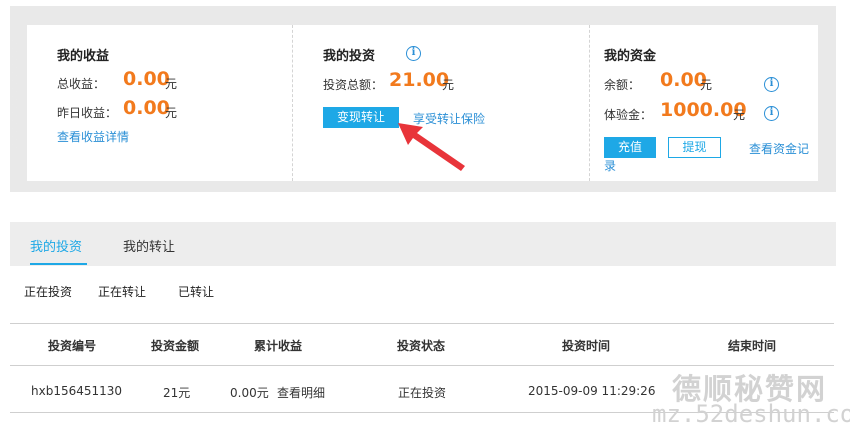  Describe the element at coordinates (171, 113) in the screenshot. I see `yesterday-income-unit: 元` at that location.